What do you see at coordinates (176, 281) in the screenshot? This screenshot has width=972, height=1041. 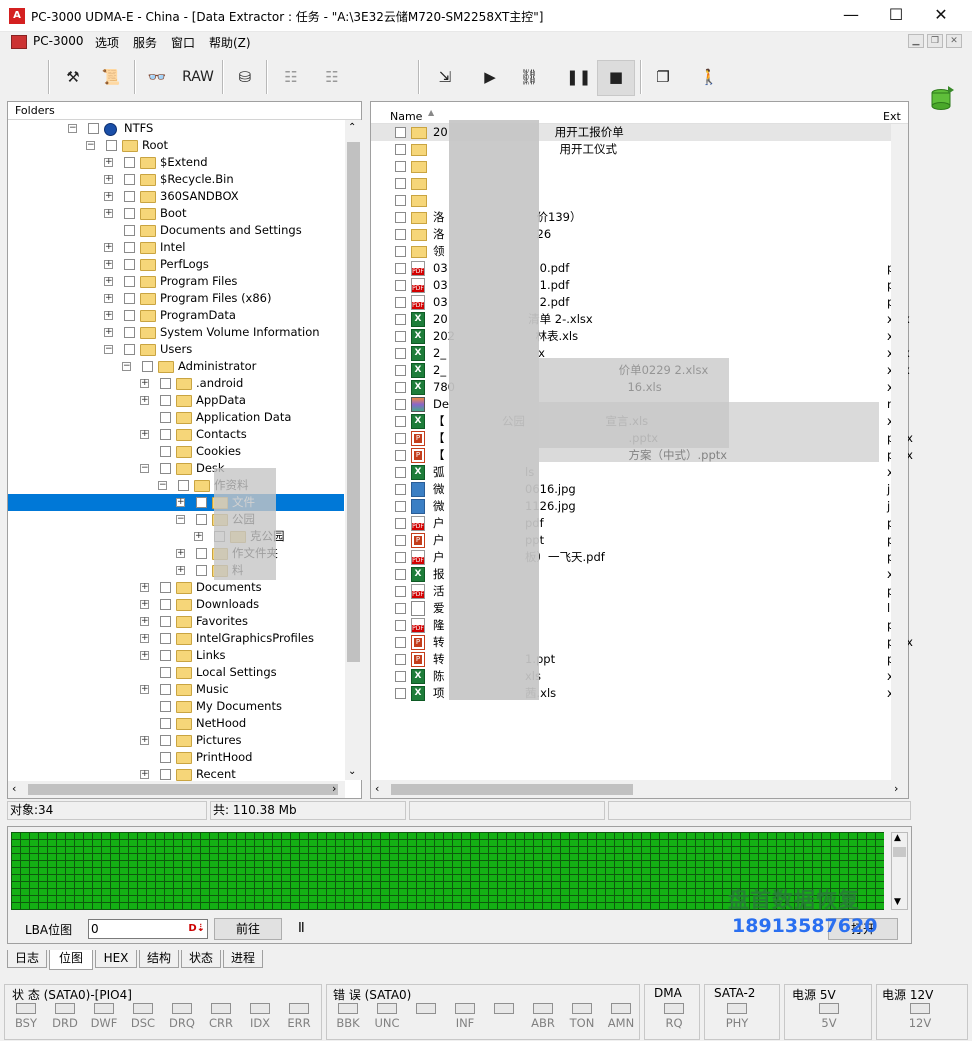 I see `tree-node: + Program Files` at bounding box center [176, 281].